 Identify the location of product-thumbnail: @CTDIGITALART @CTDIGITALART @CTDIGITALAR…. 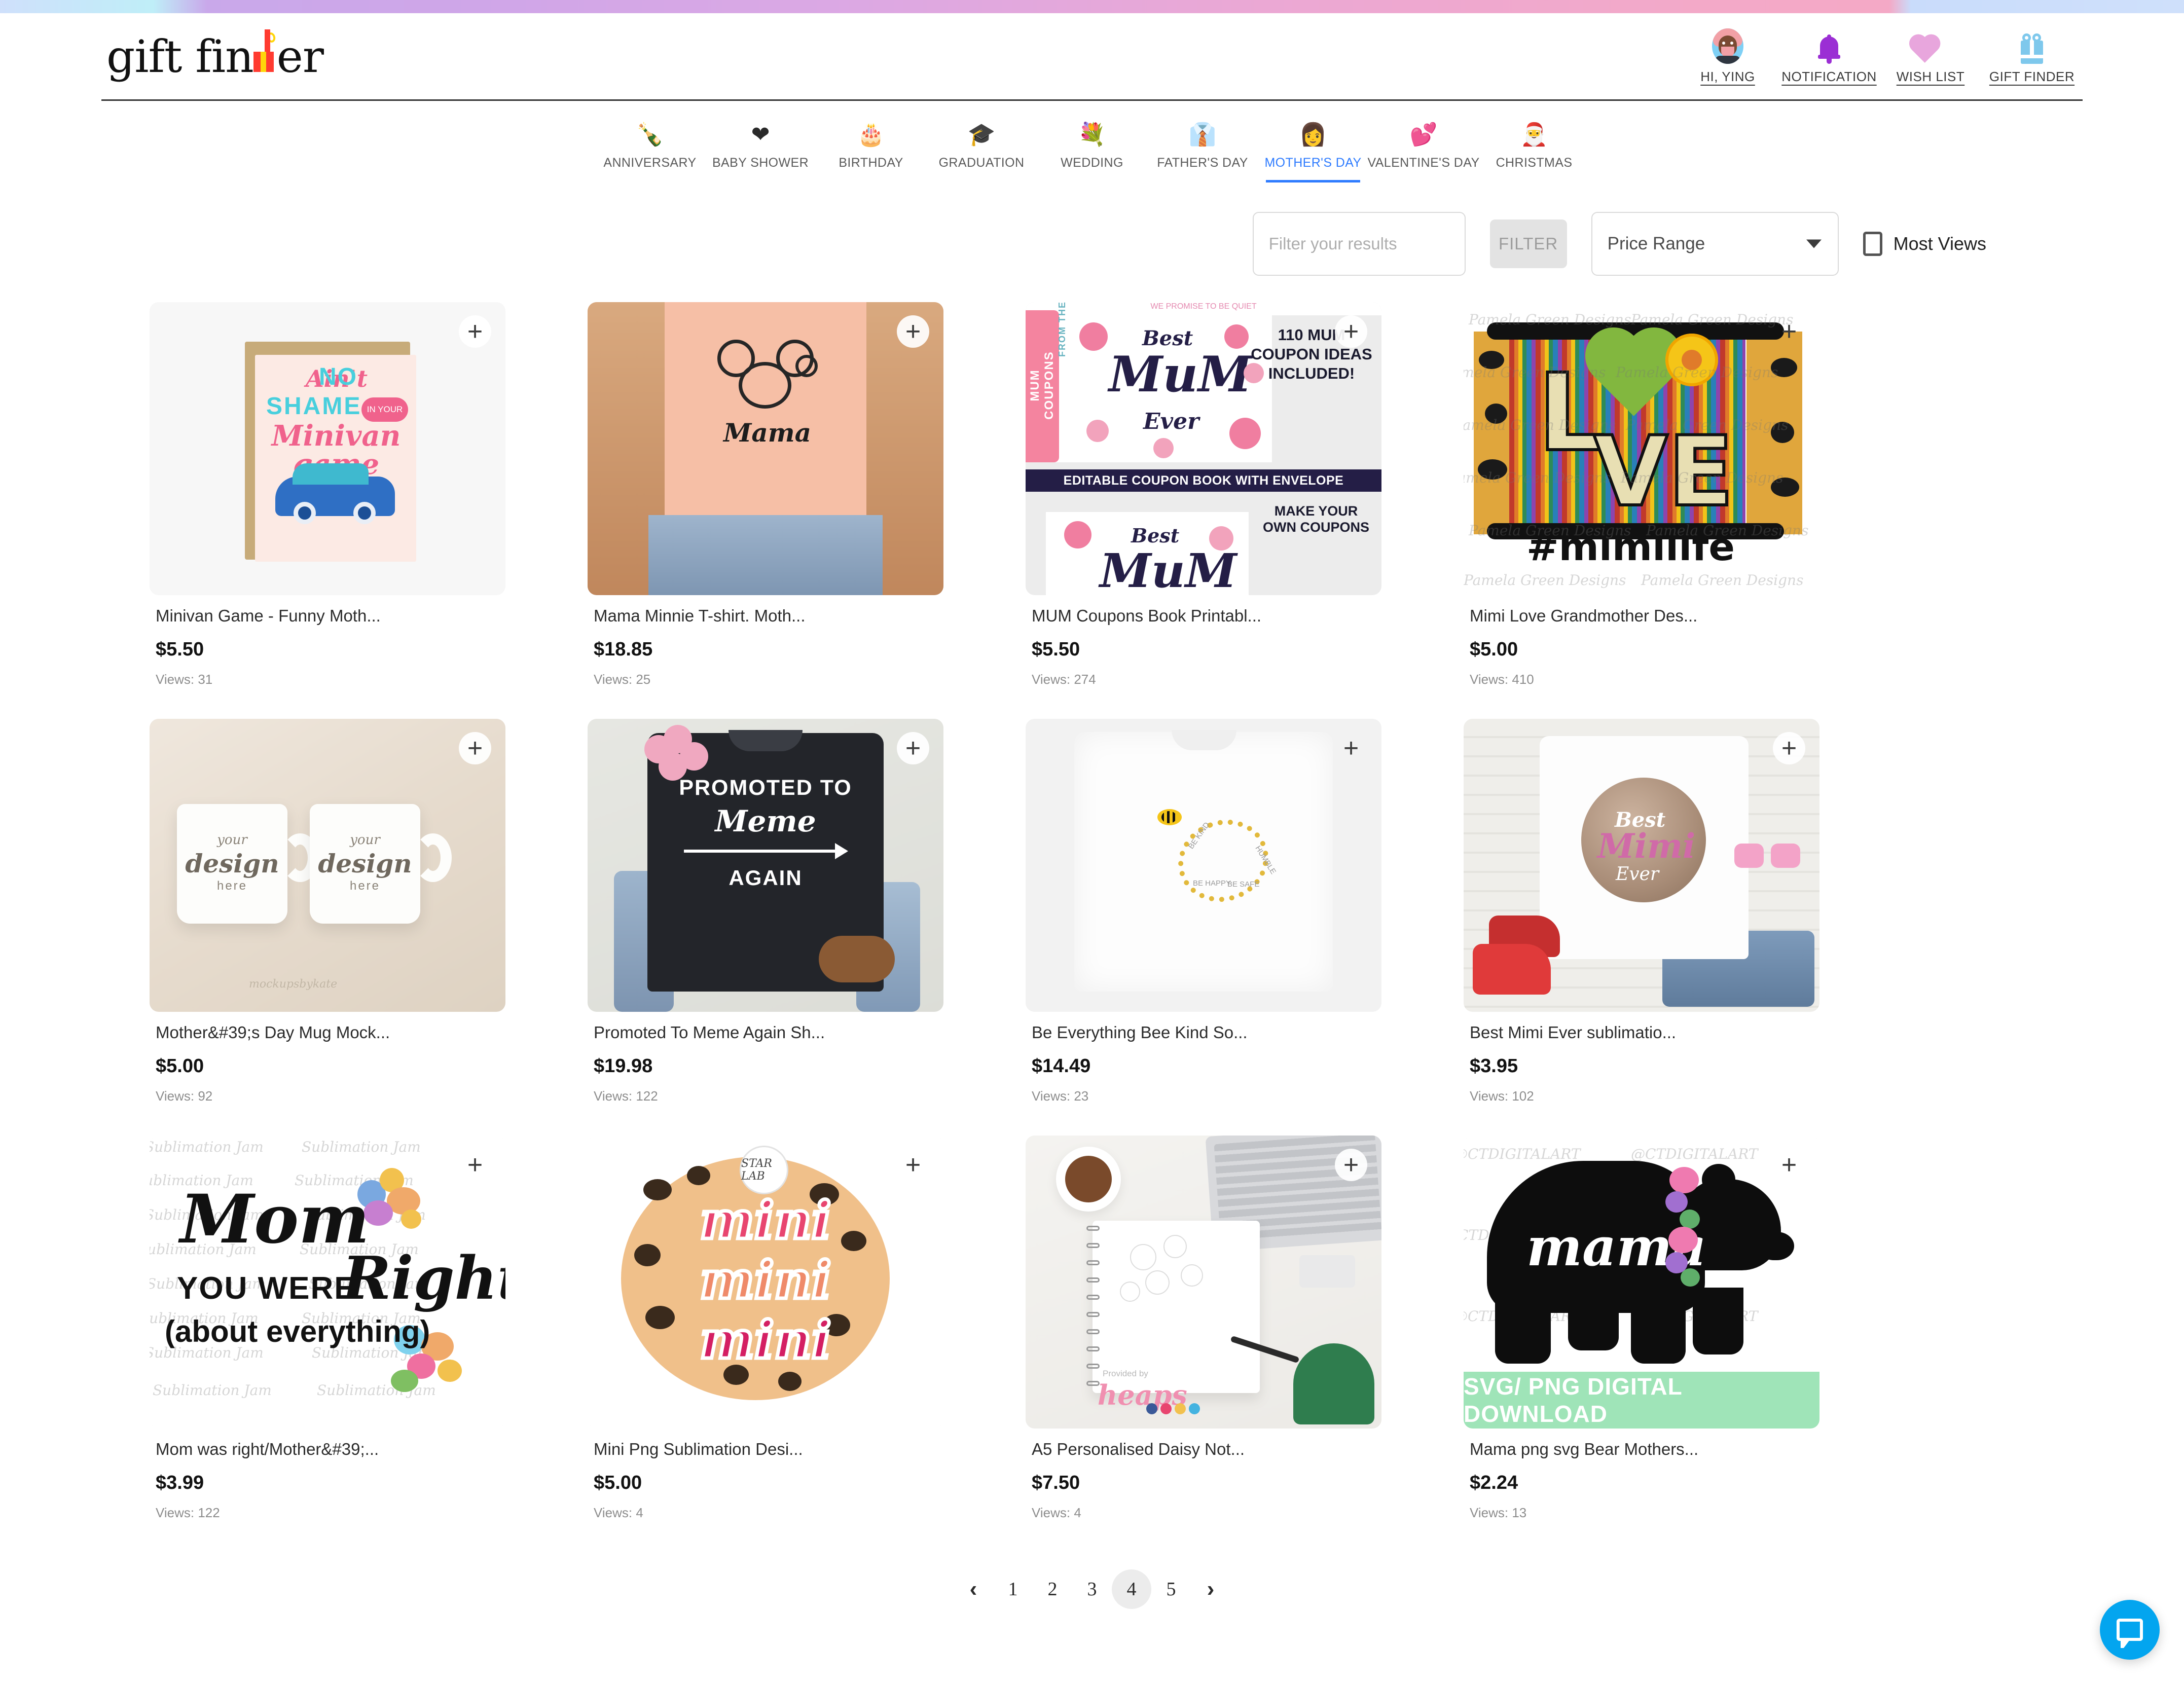
(1641, 1282).